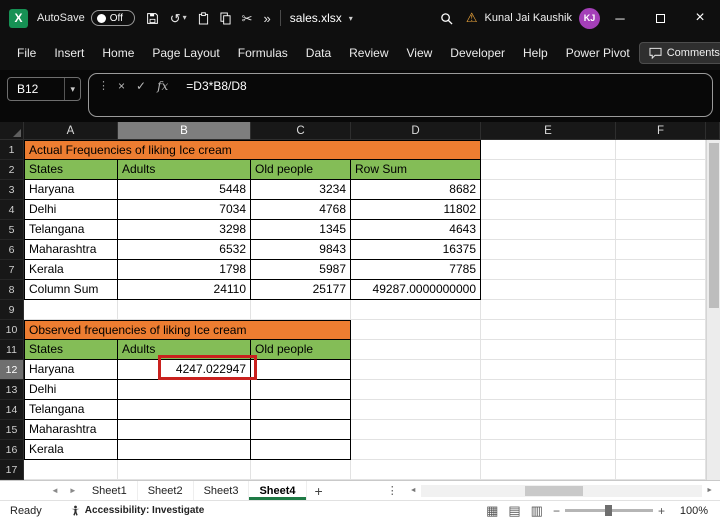  What do you see at coordinates (548, 250) in the screenshot?
I see `cell-E6` at bounding box center [548, 250].